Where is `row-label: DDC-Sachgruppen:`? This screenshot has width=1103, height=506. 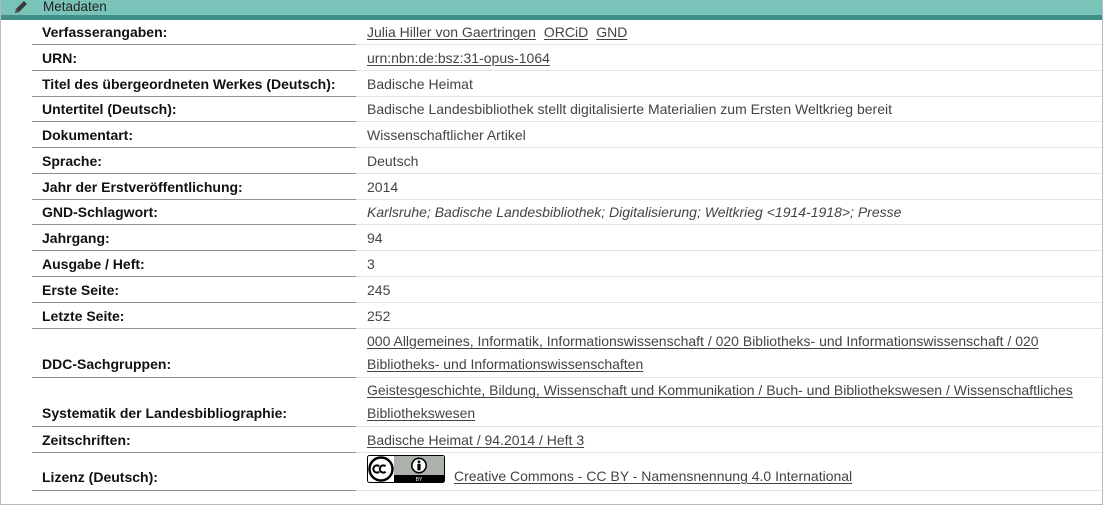 row-label: DDC-Sachgruppen: is located at coordinates (194, 353).